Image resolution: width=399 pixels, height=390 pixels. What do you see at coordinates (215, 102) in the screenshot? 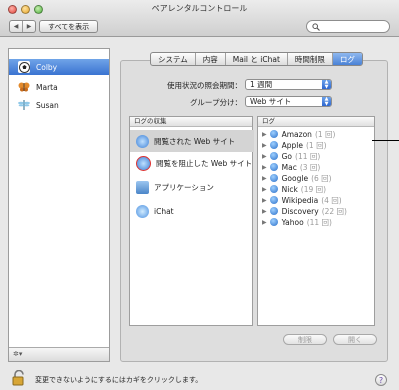
I see `group-label: グループ分け：` at bounding box center [215, 102].